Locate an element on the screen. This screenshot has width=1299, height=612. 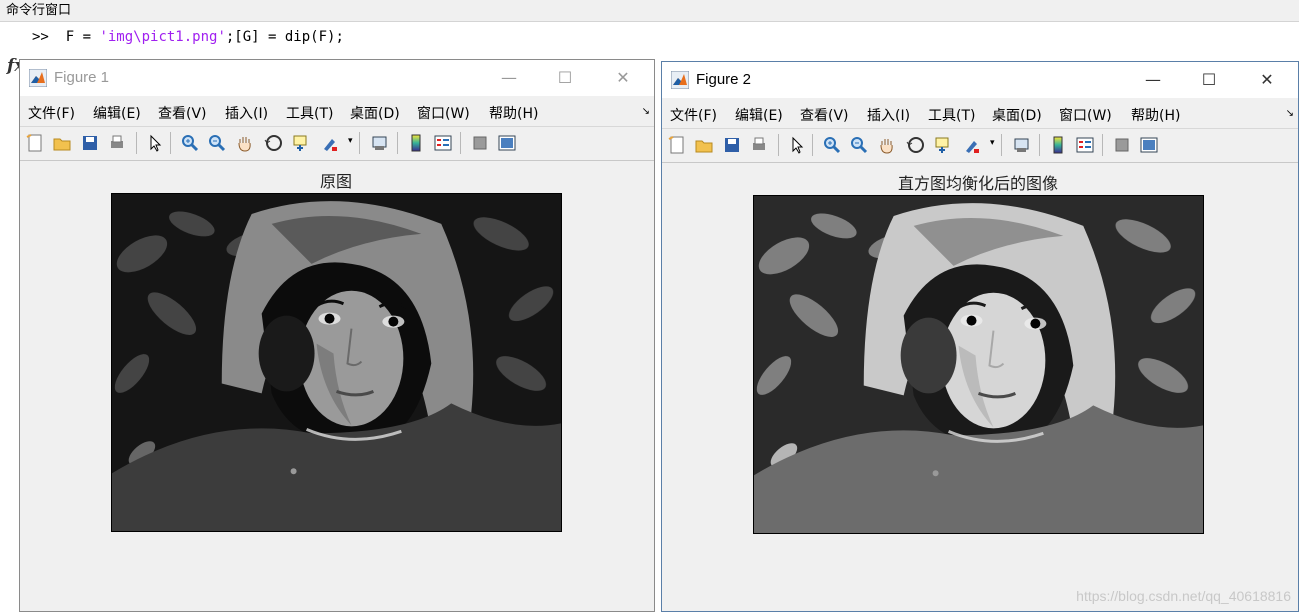
figure-title: Figure 1 is located at coordinates (82, 77).